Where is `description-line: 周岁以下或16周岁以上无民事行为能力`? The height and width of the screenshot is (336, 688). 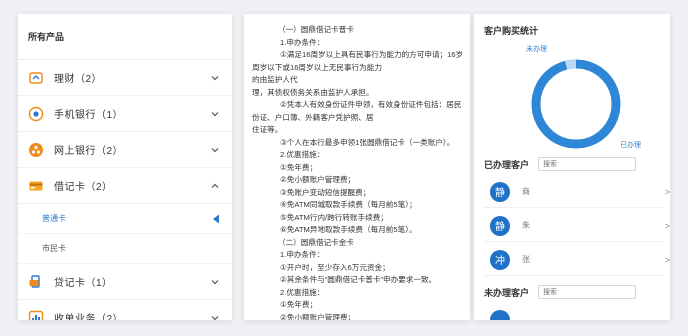
description-line: 周岁以下或16周岁以上无民事行为能力 is located at coordinates (317, 67).